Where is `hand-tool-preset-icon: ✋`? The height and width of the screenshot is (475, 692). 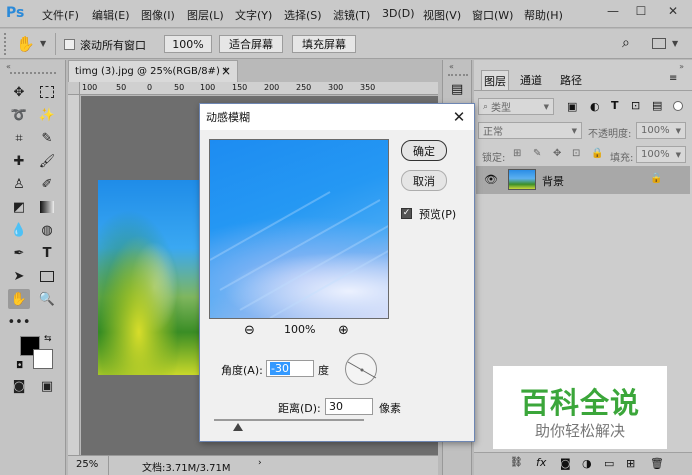
hand-tool-preset-icon: ✋ is located at coordinates (25, 44).